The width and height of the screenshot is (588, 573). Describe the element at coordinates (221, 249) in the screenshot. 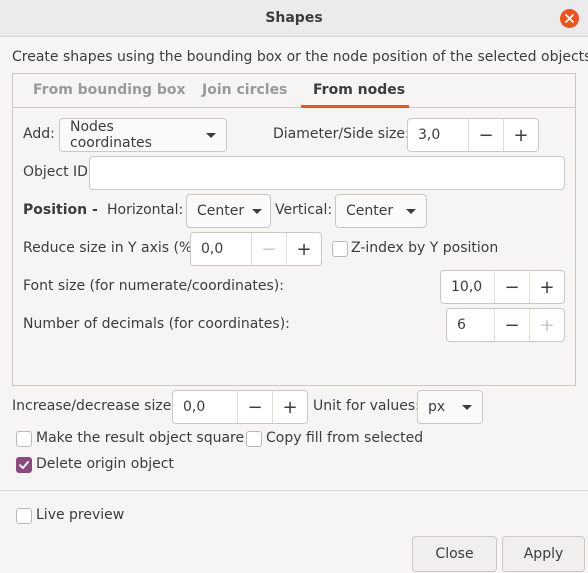

I see `reduce-size-value: 0,0` at that location.